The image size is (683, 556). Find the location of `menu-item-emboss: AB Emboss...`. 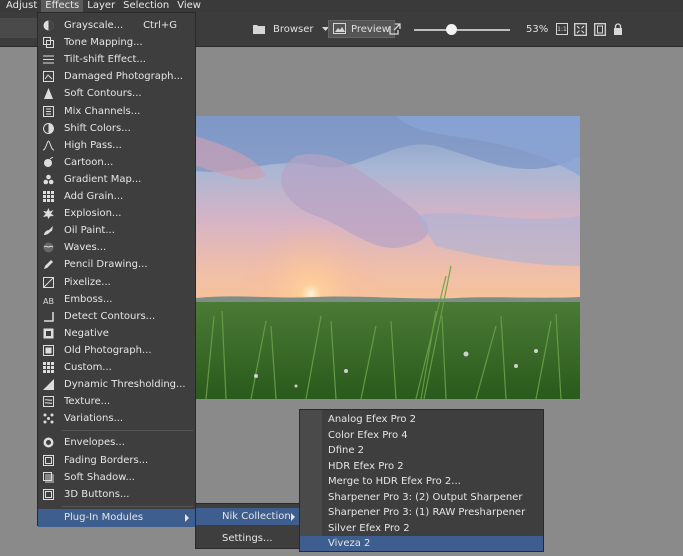

menu-item-emboss: AB Emboss... is located at coordinates (116, 299).